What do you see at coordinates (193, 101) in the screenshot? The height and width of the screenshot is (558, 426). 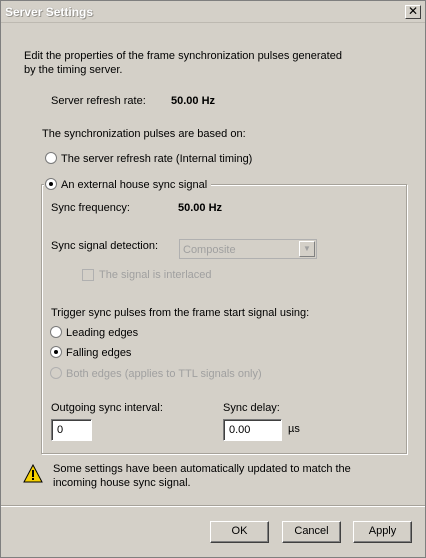 I see `refresh-rate-value: 50.00 Hz` at bounding box center [193, 101].